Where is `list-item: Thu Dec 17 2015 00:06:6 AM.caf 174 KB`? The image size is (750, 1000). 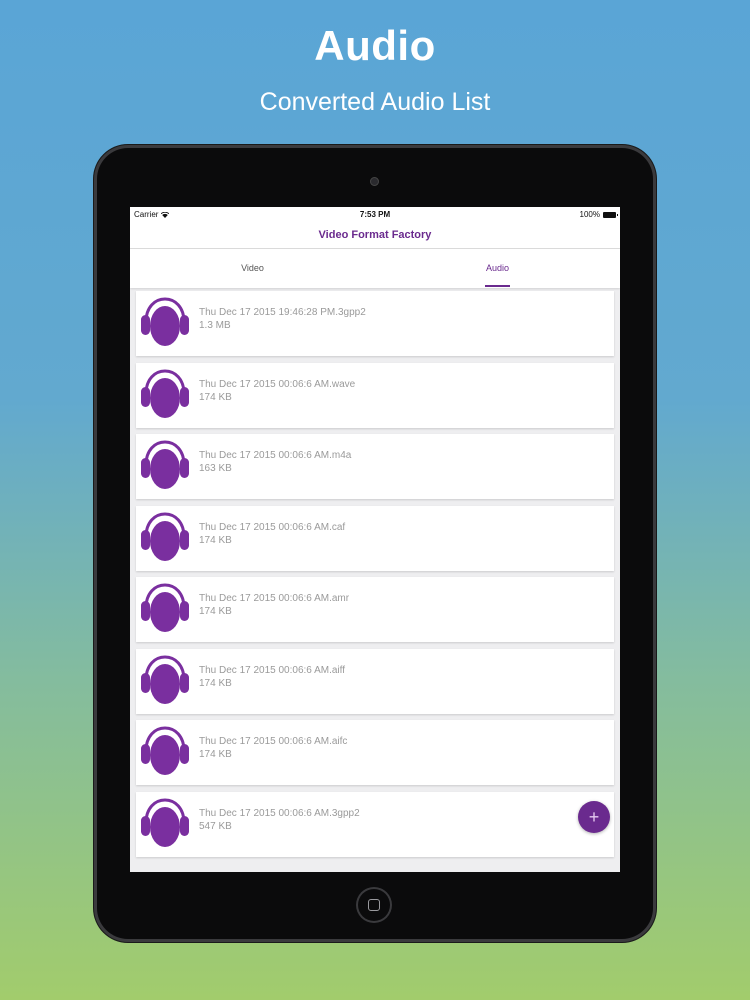 list-item: Thu Dec 17 2015 00:06:6 AM.caf 174 KB is located at coordinates (375, 538).